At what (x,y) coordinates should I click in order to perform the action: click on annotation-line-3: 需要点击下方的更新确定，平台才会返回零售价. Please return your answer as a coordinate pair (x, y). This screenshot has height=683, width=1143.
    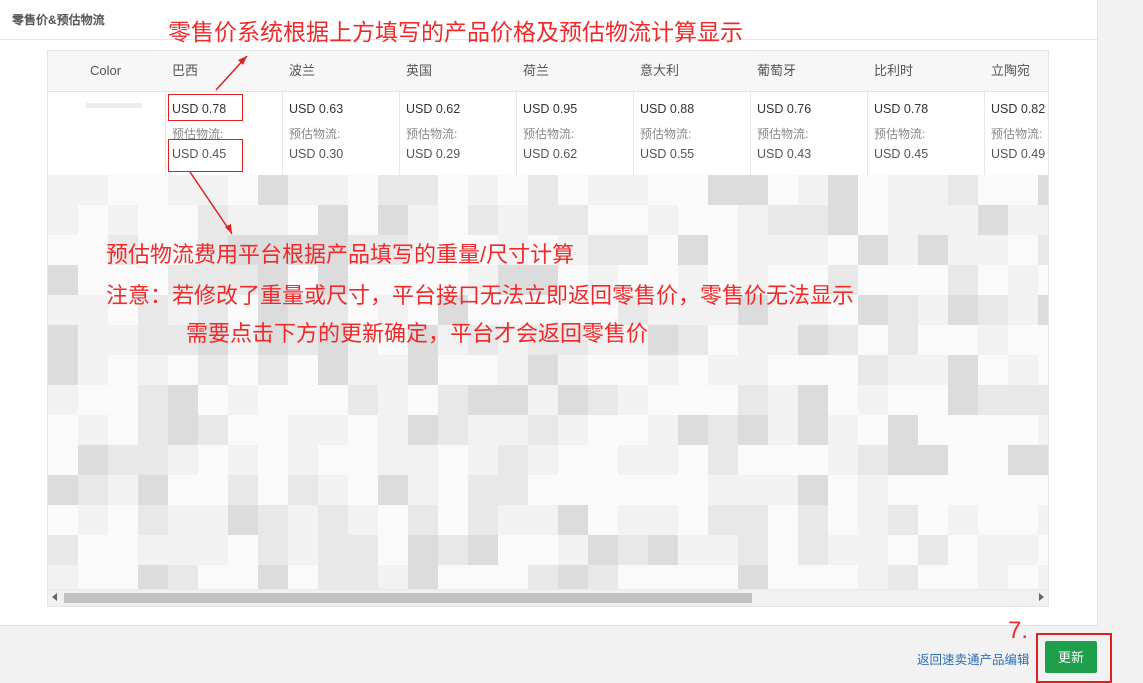
    Looking at the image, I should click on (417, 333).